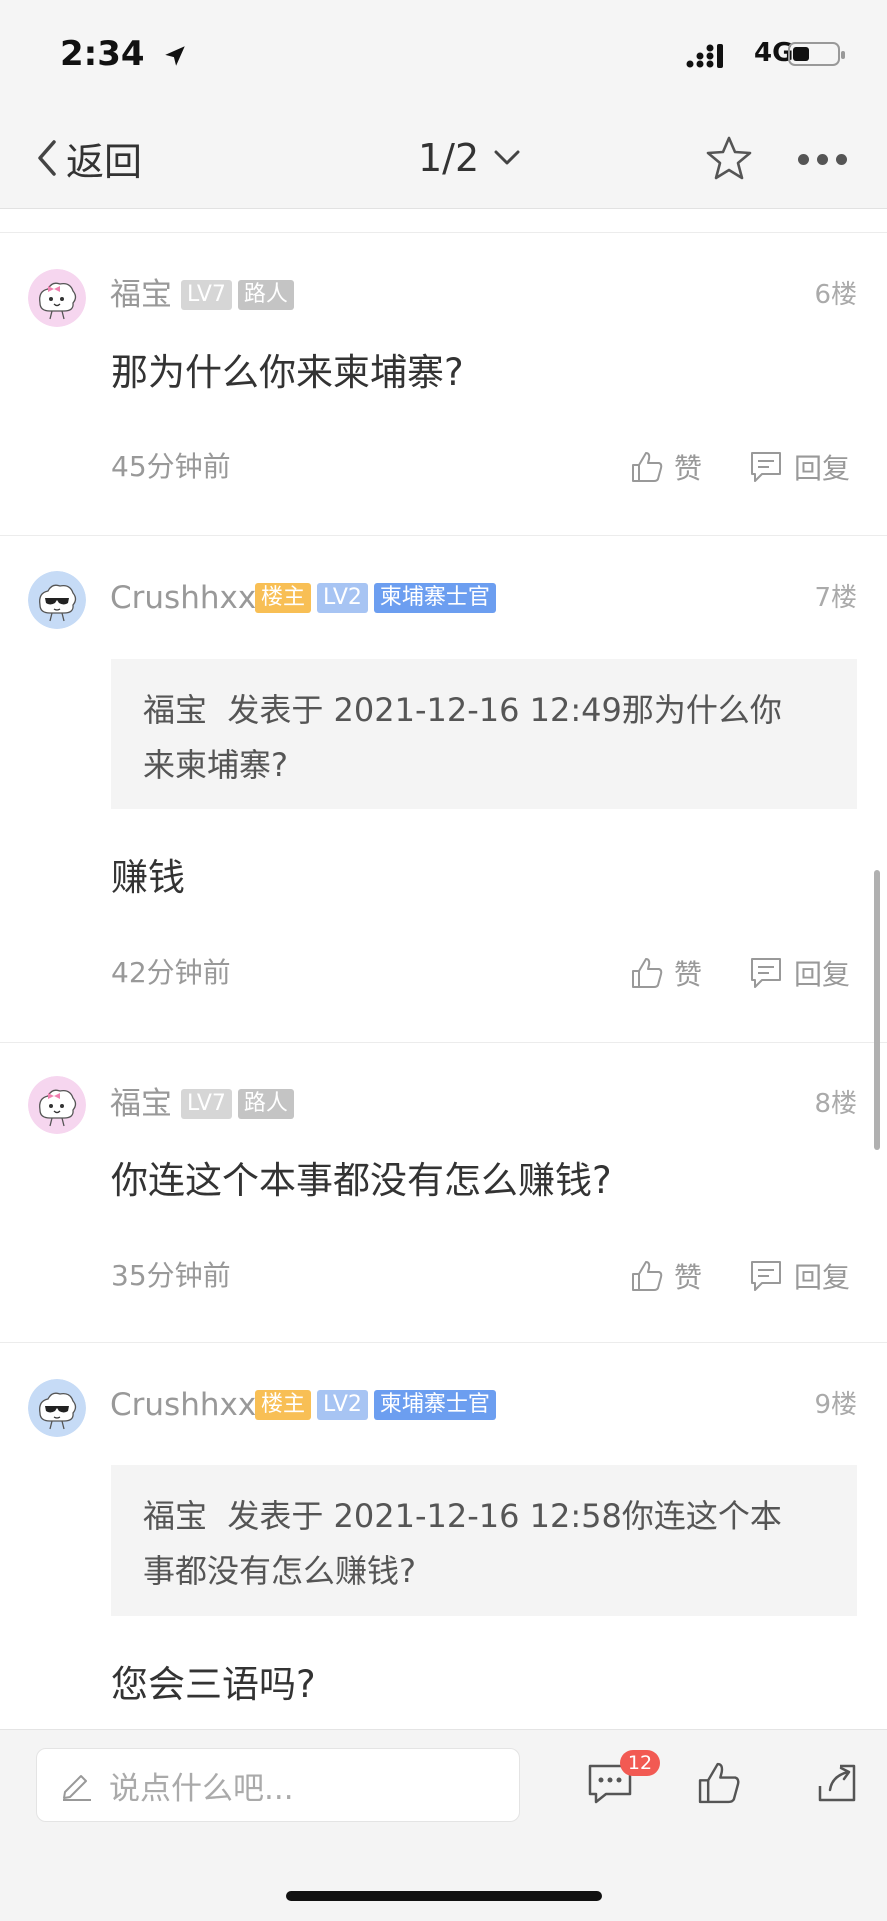  I want to click on quoted-reply: 福宝 发表于 2021-12-16 12:49那为什么你 来柬埔寨?, so click(484, 734).